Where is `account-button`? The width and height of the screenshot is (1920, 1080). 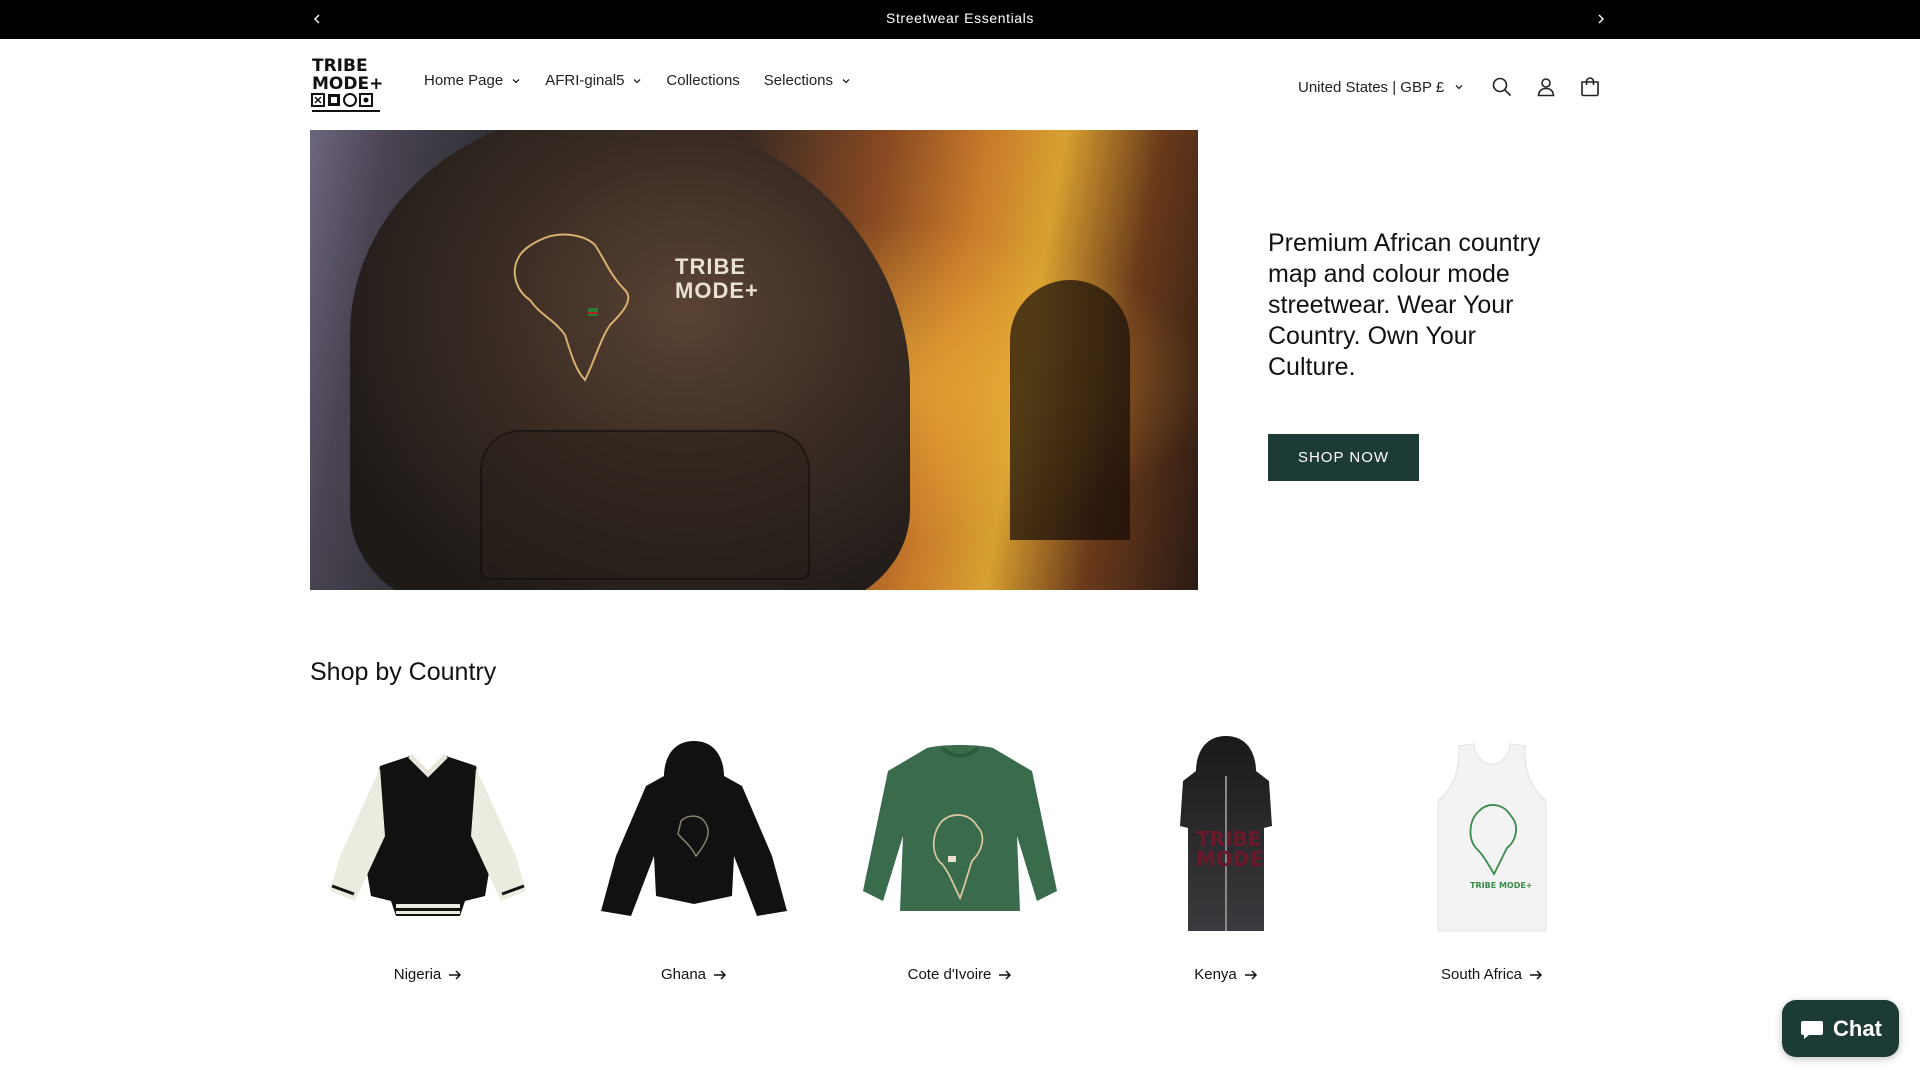
account-button is located at coordinates (1546, 87).